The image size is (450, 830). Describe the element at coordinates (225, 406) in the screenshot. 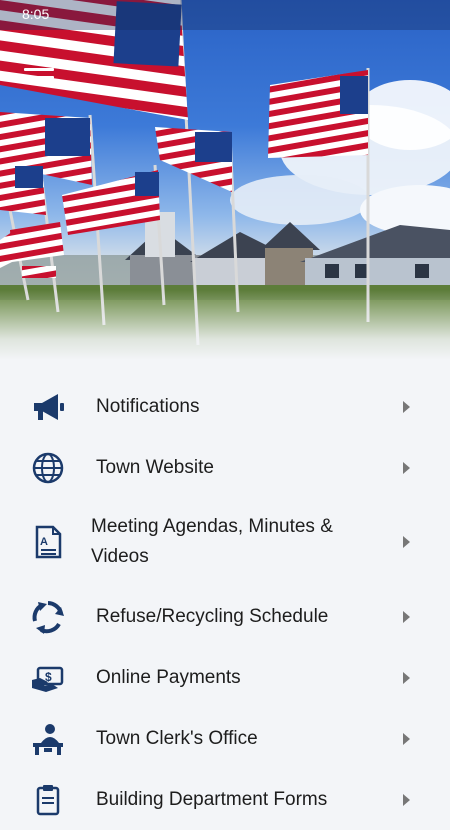

I see `menu-item-notifications: Notifications` at that location.